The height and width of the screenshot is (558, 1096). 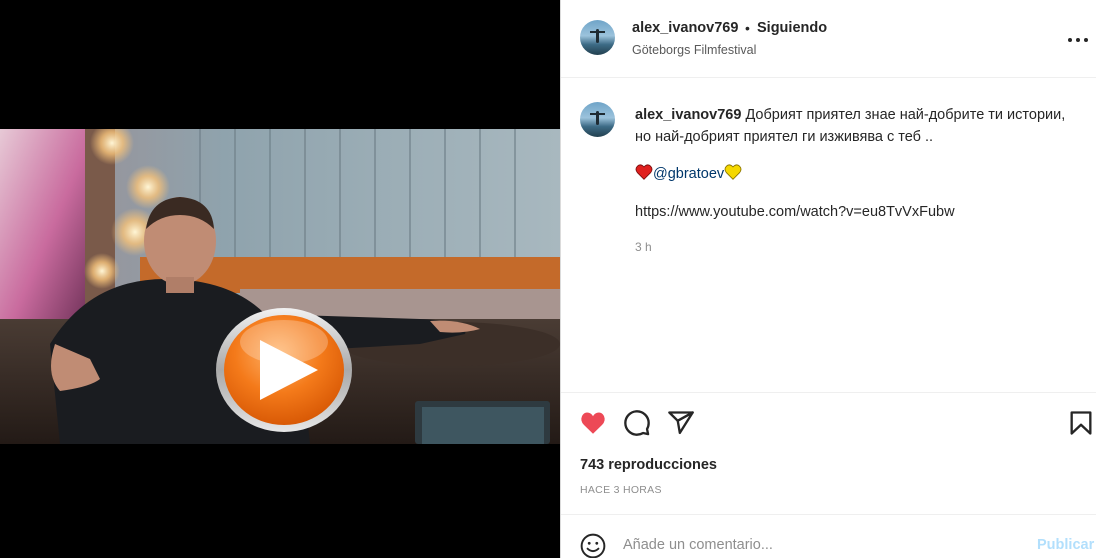 I want to click on location-link: Göteborgs Filmfestival, so click(x=694, y=50).